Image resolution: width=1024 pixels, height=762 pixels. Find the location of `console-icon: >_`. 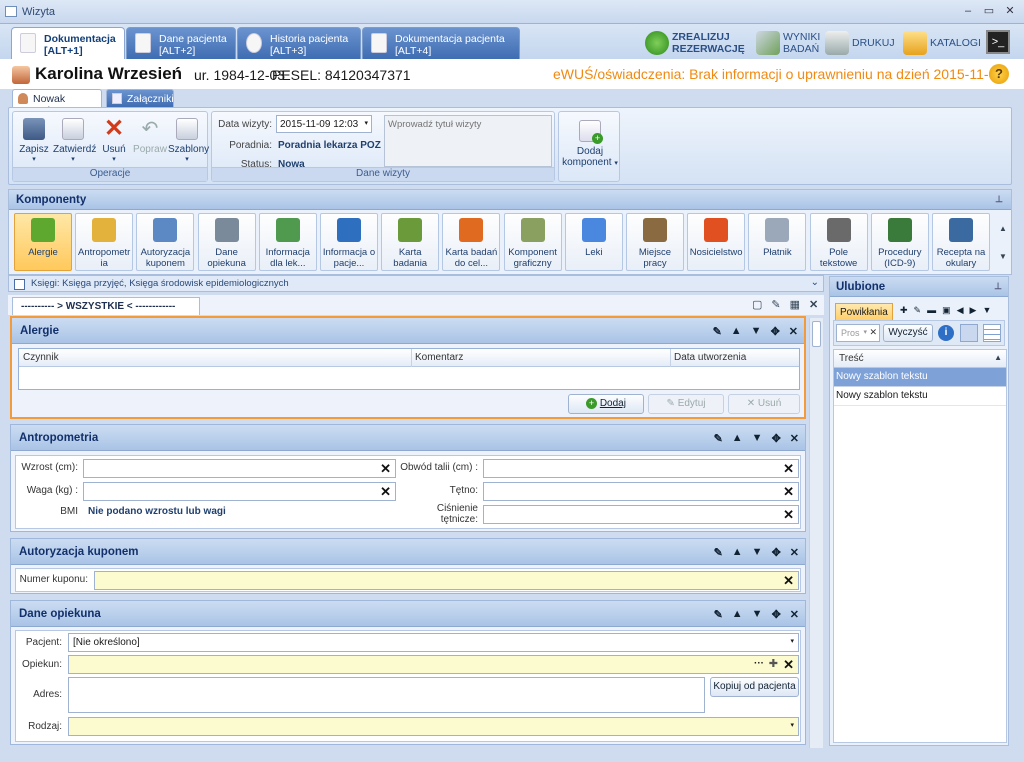

console-icon: >_ is located at coordinates (998, 42).